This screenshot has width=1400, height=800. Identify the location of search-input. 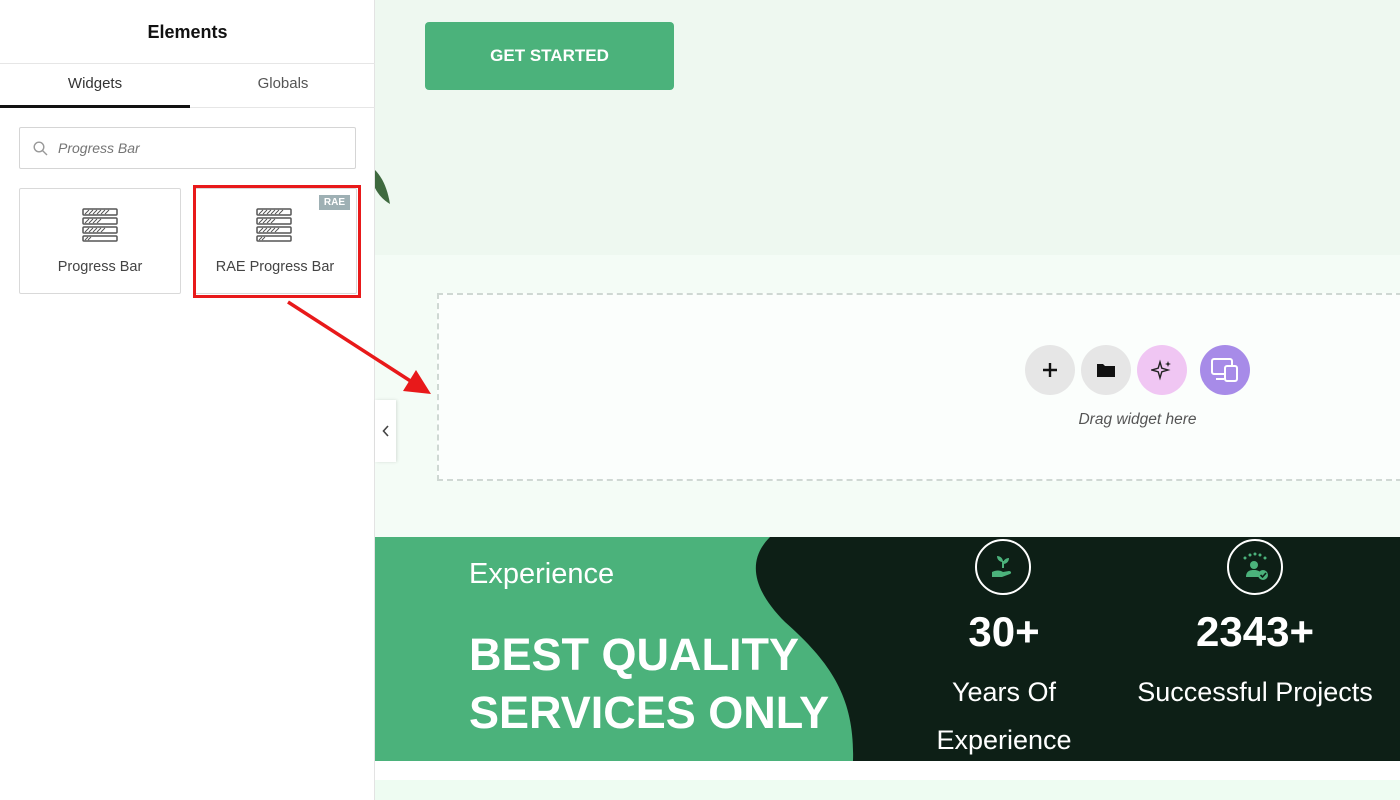
(198, 148).